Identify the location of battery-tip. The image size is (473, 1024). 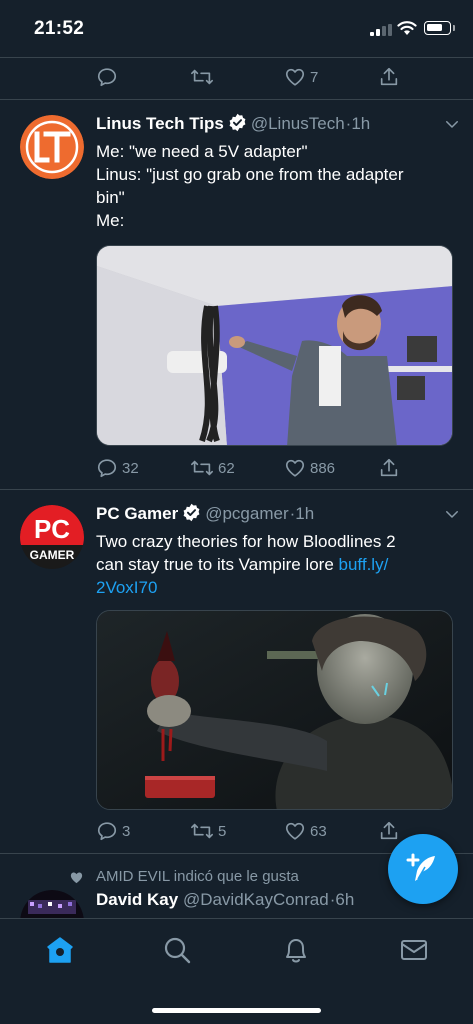
(454, 28).